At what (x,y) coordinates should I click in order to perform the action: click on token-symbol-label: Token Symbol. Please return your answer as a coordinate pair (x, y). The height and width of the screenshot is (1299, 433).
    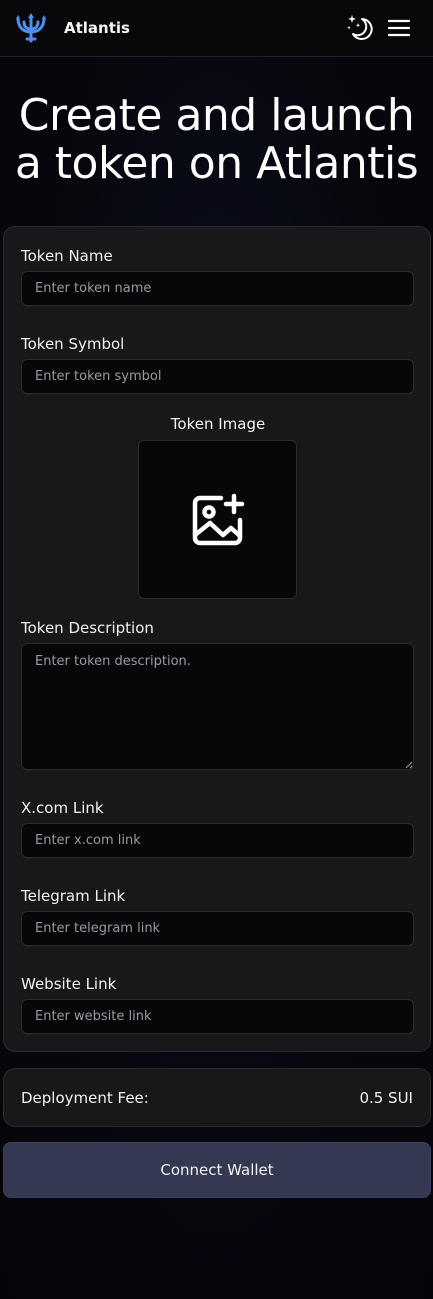
    Looking at the image, I should click on (73, 344).